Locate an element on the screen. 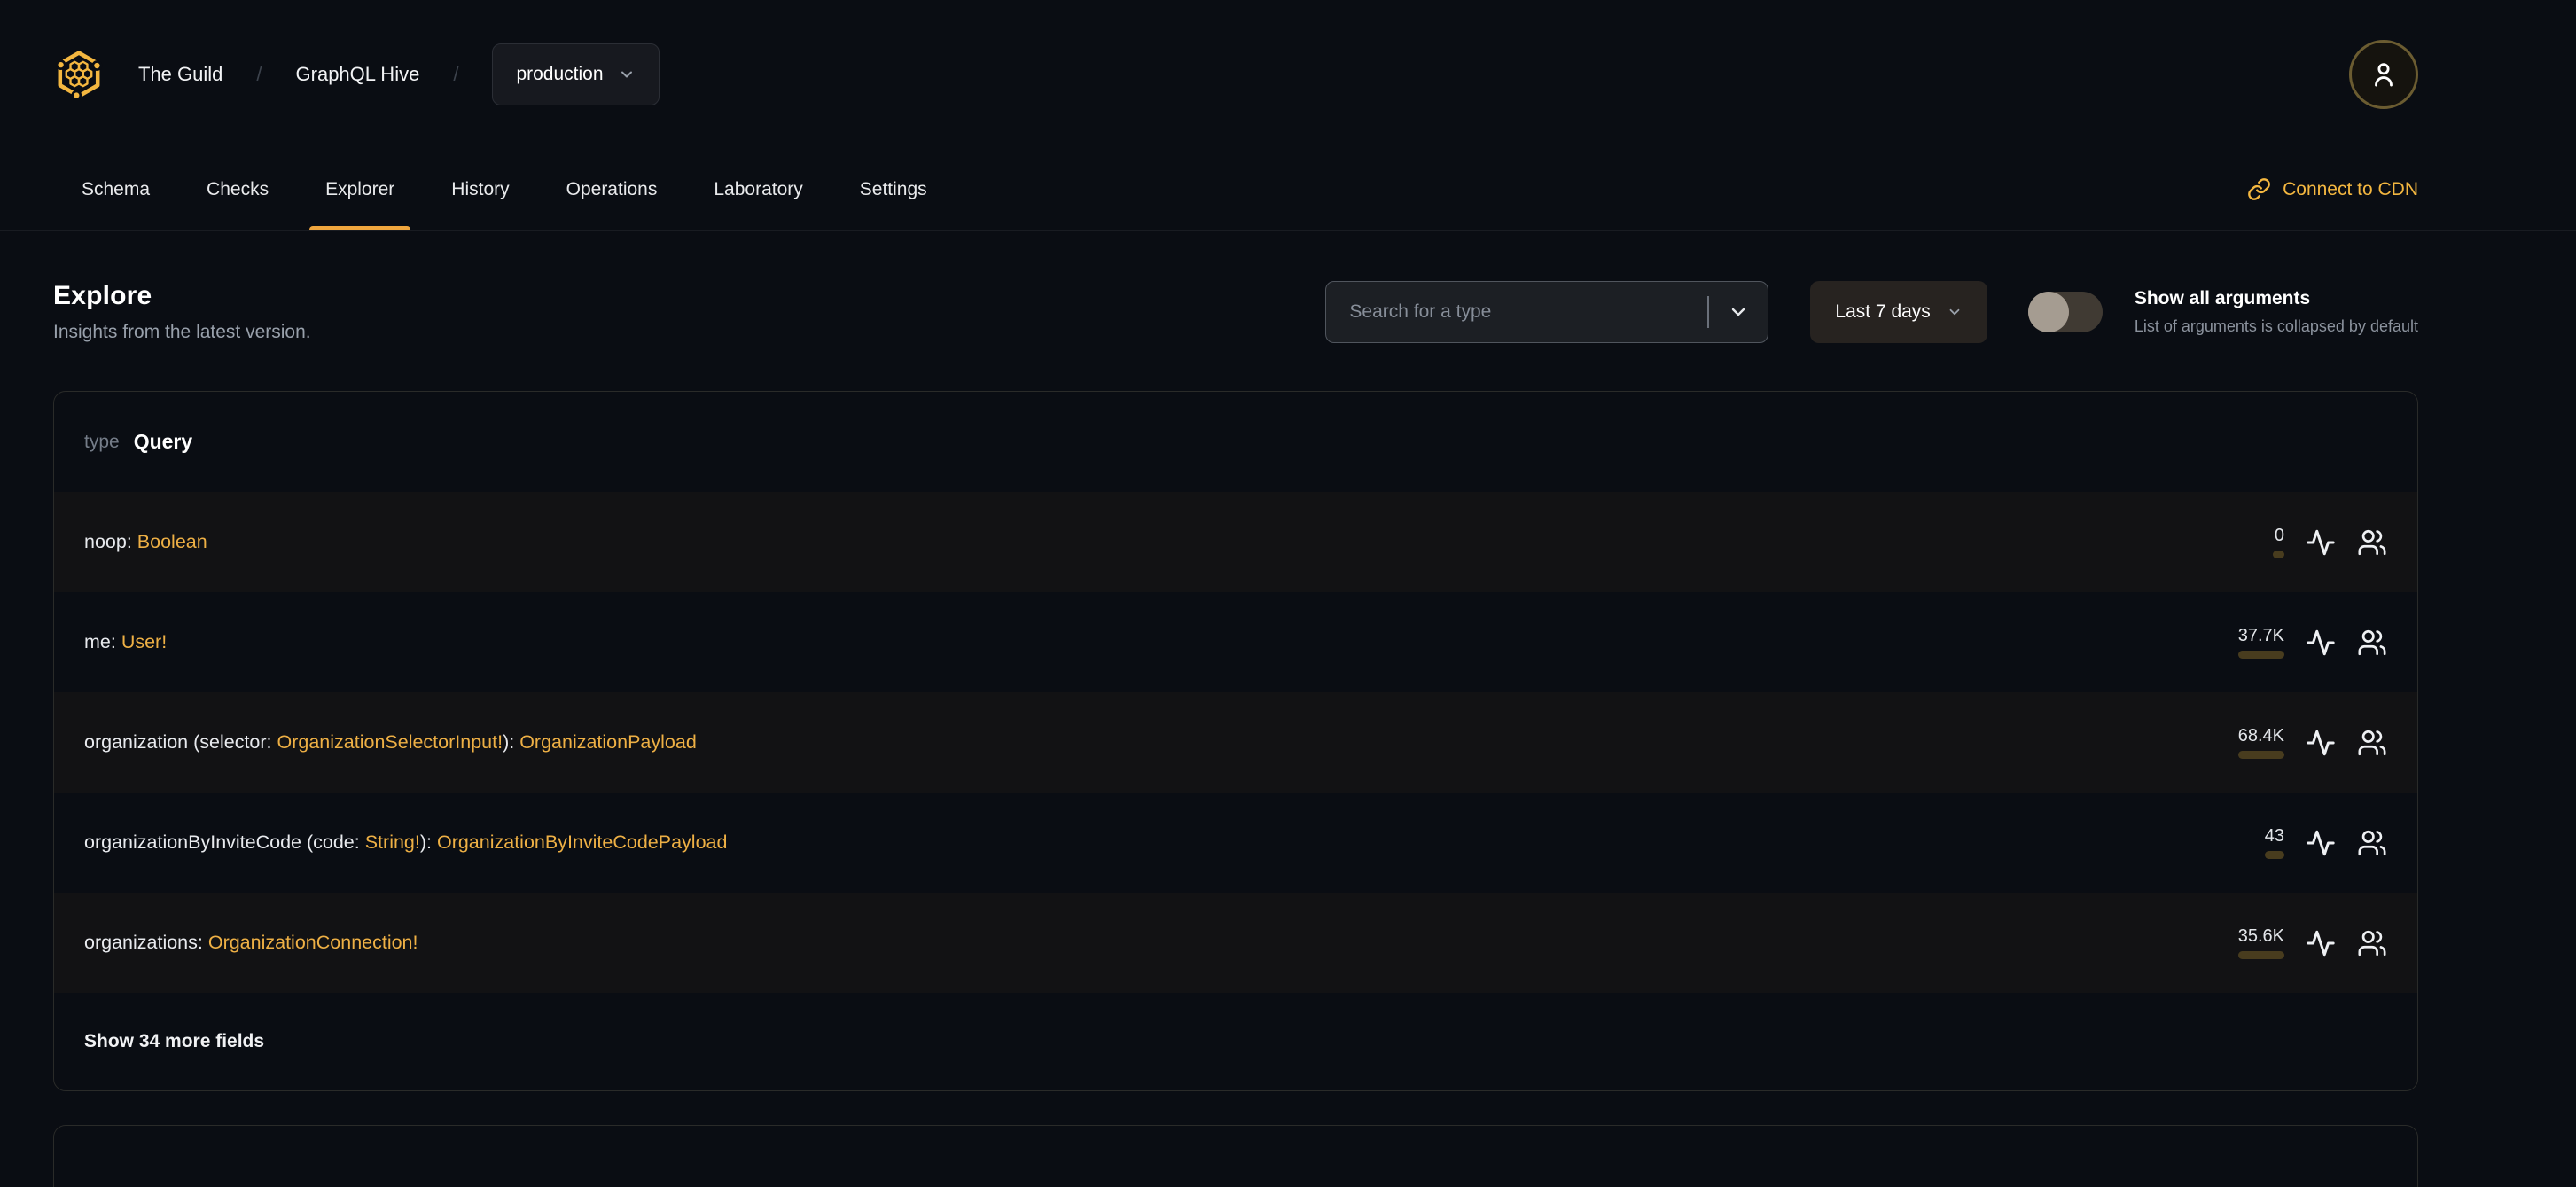 This screenshot has width=2576, height=1187. type-link: String! is located at coordinates (392, 842).